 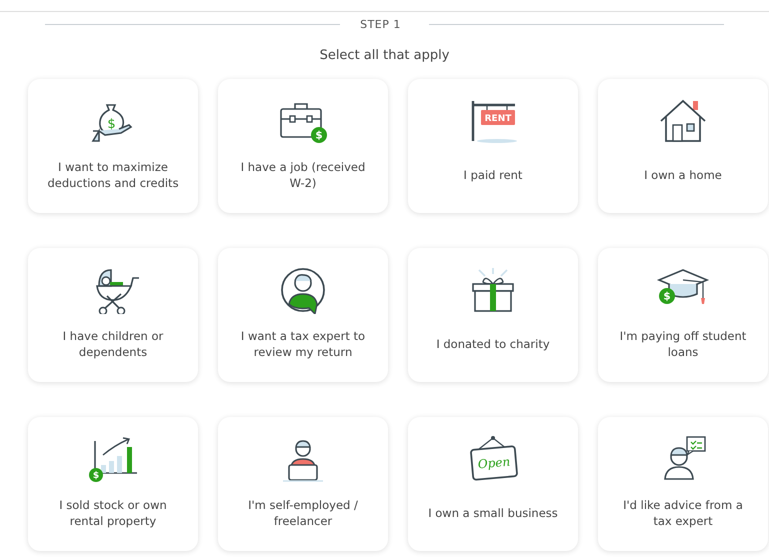 I want to click on option-card: I own a home, so click(x=683, y=146).